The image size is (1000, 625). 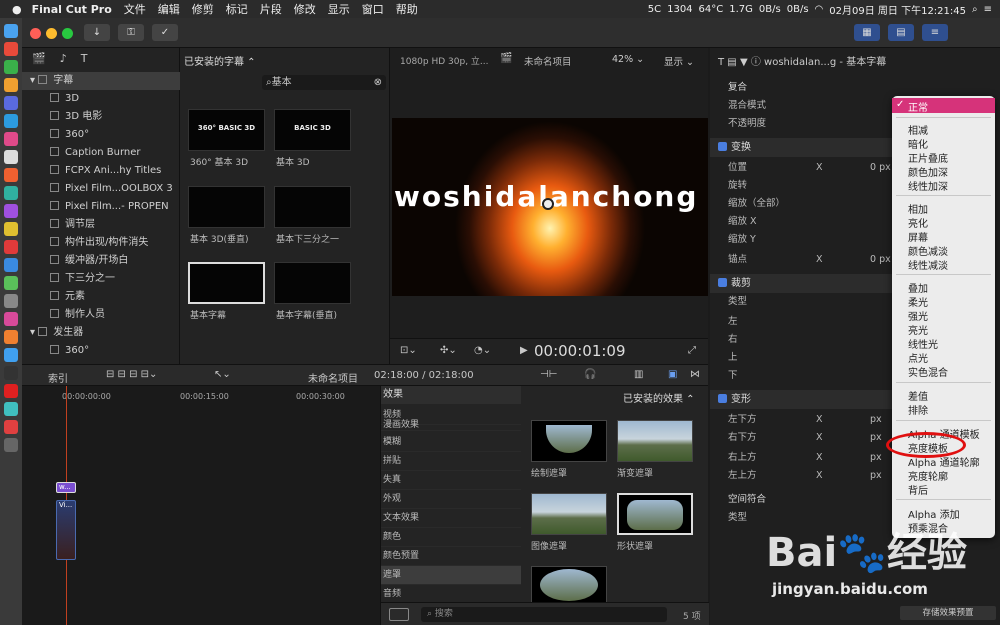 What do you see at coordinates (451, 537) in the screenshot?
I see `effect-category: 颜色` at bounding box center [451, 537].